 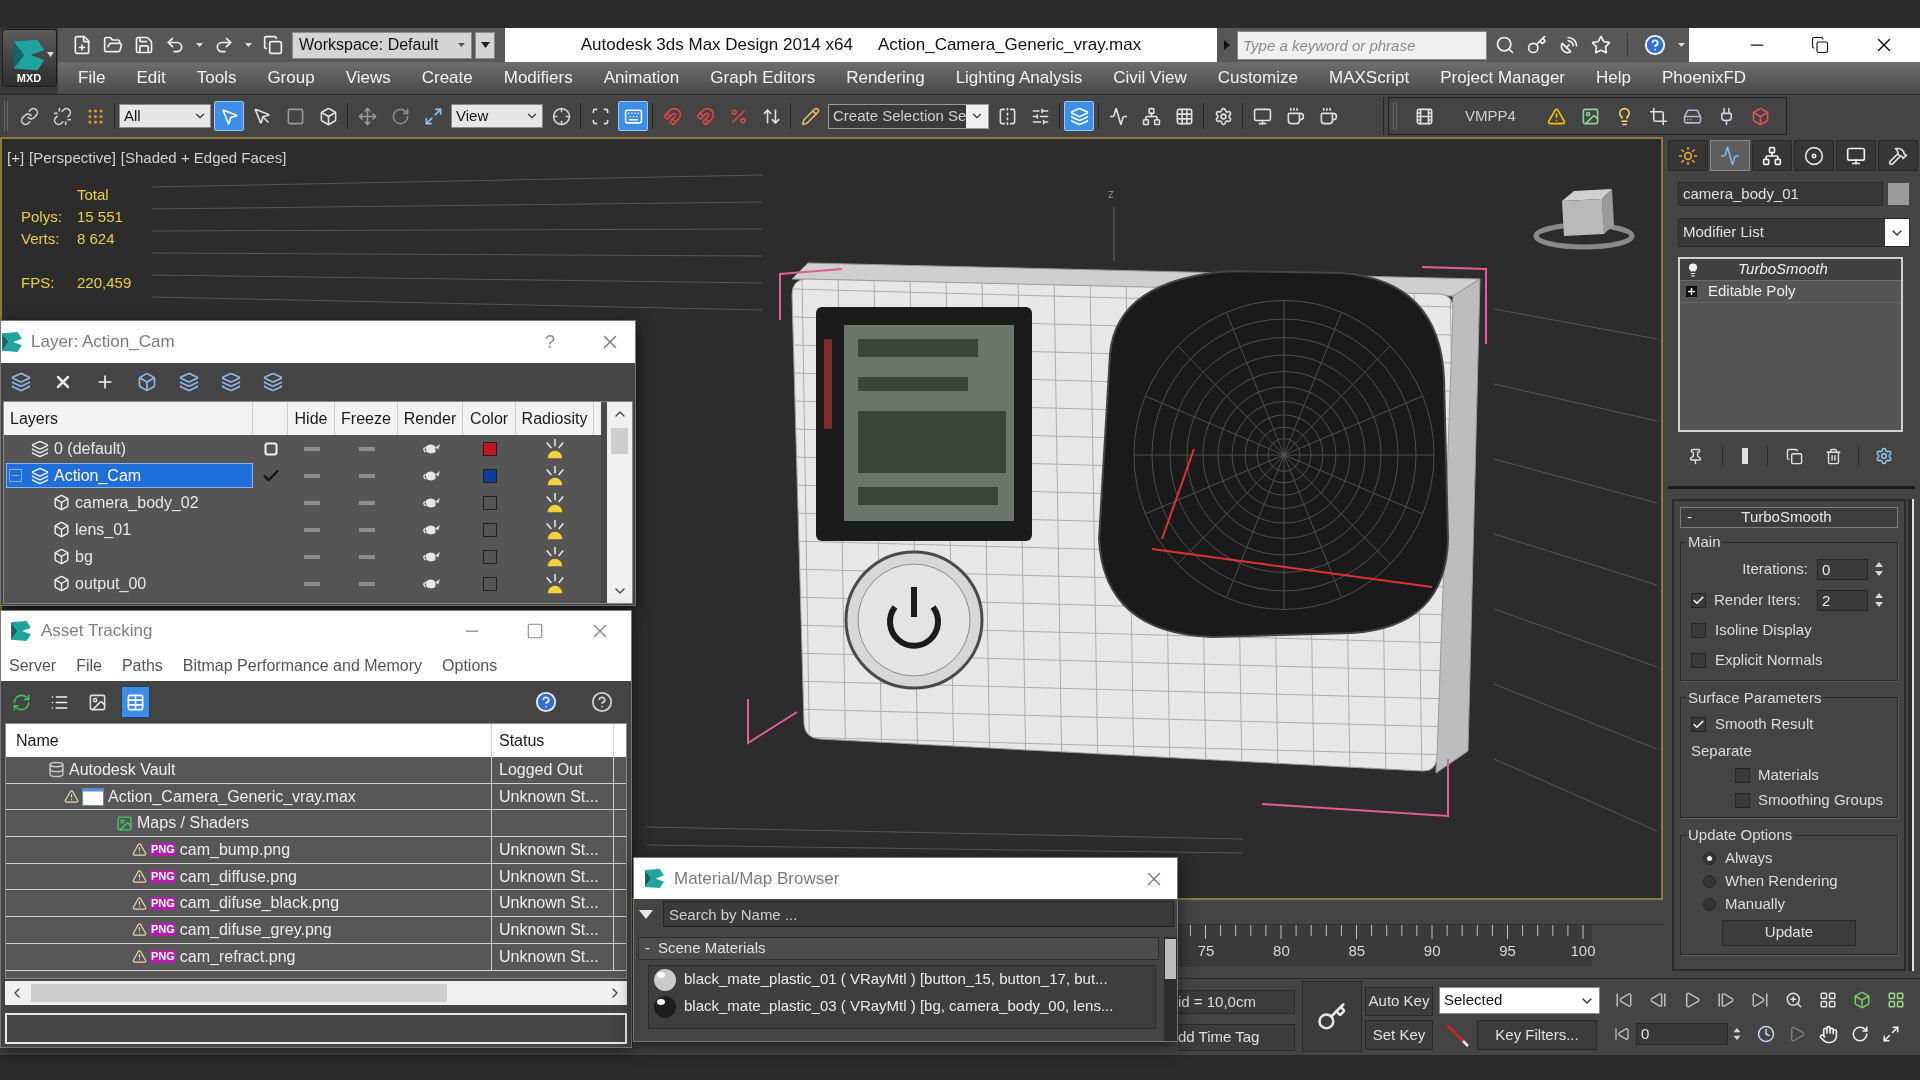 I want to click on menu-item: Edit, so click(x=151, y=78).